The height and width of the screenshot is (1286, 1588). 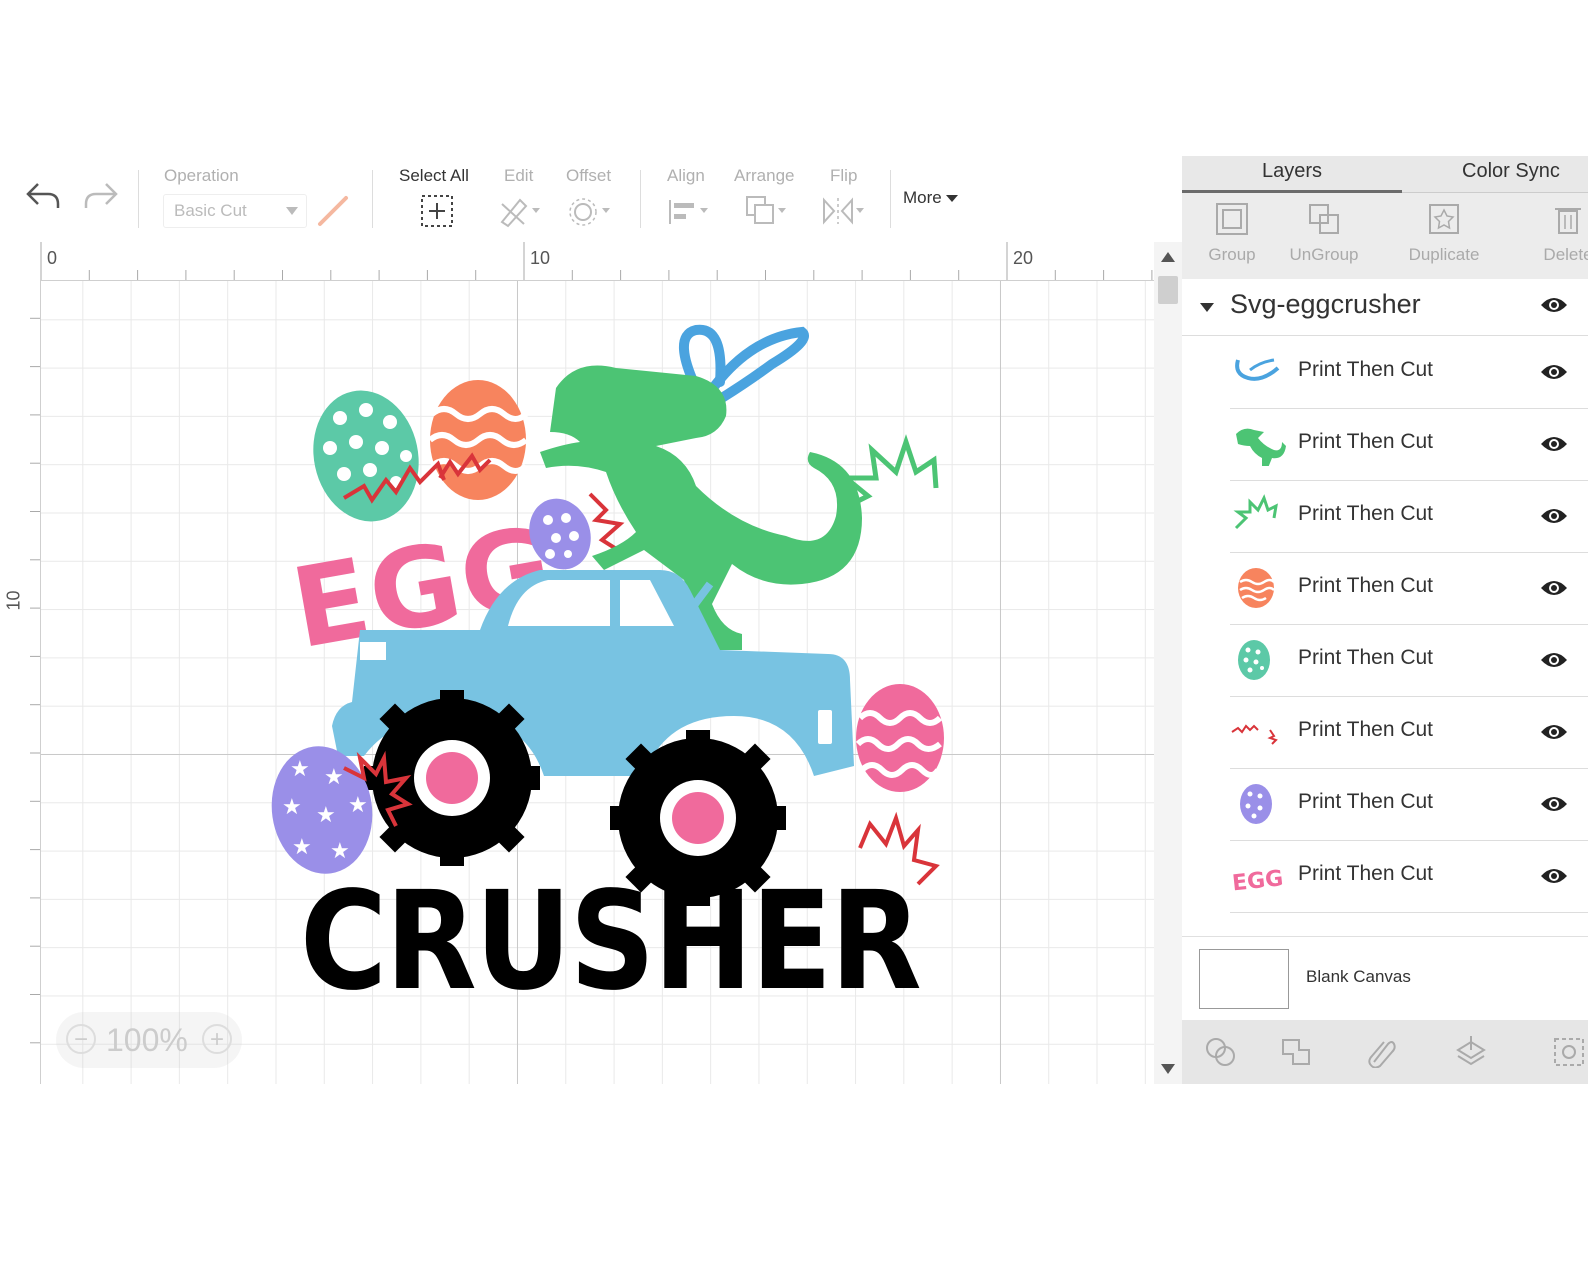 What do you see at coordinates (540, 258) in the screenshot?
I see `ruler-top-label-10: 10` at bounding box center [540, 258].